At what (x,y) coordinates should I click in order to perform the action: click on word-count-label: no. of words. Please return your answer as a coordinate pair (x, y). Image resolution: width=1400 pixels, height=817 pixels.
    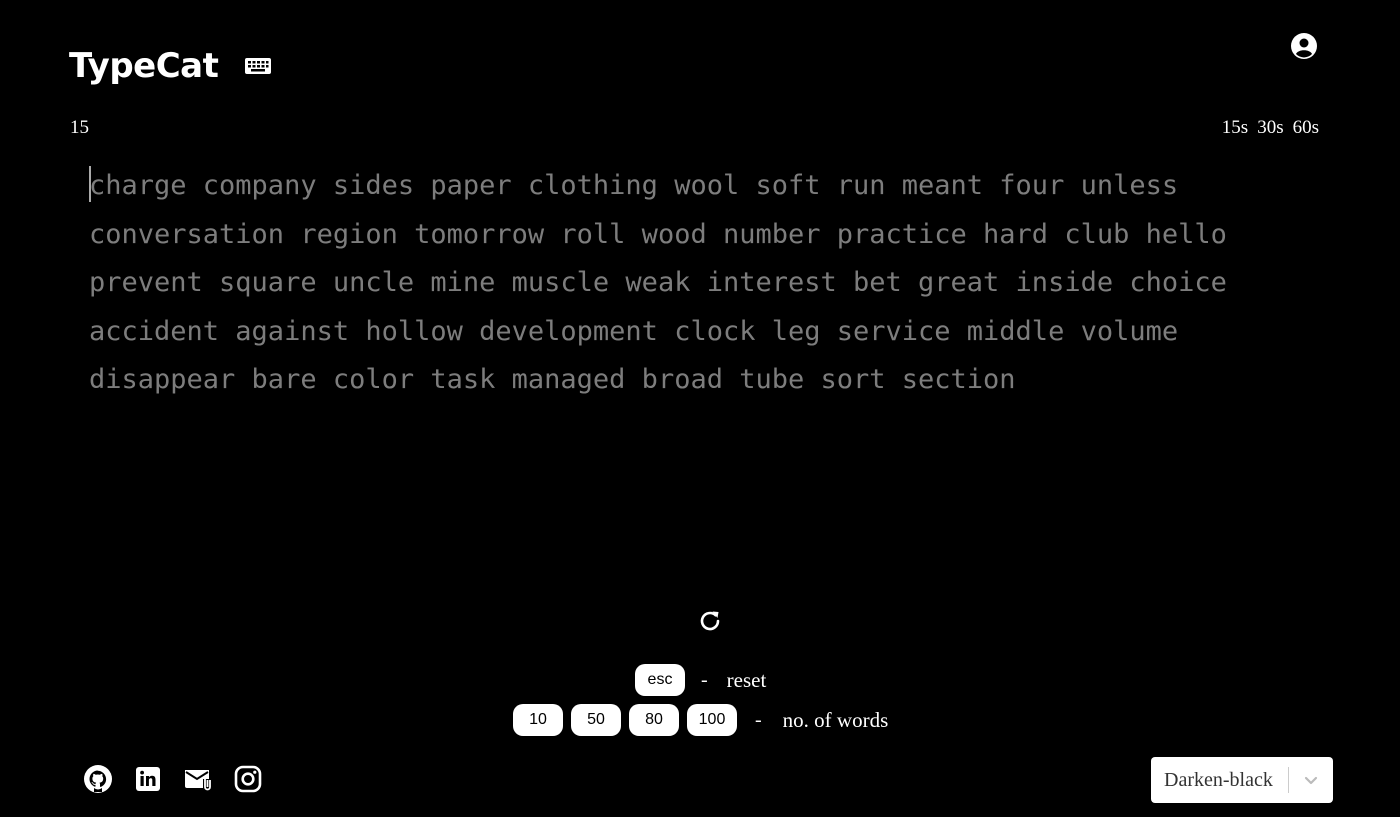
    Looking at the image, I should click on (835, 719).